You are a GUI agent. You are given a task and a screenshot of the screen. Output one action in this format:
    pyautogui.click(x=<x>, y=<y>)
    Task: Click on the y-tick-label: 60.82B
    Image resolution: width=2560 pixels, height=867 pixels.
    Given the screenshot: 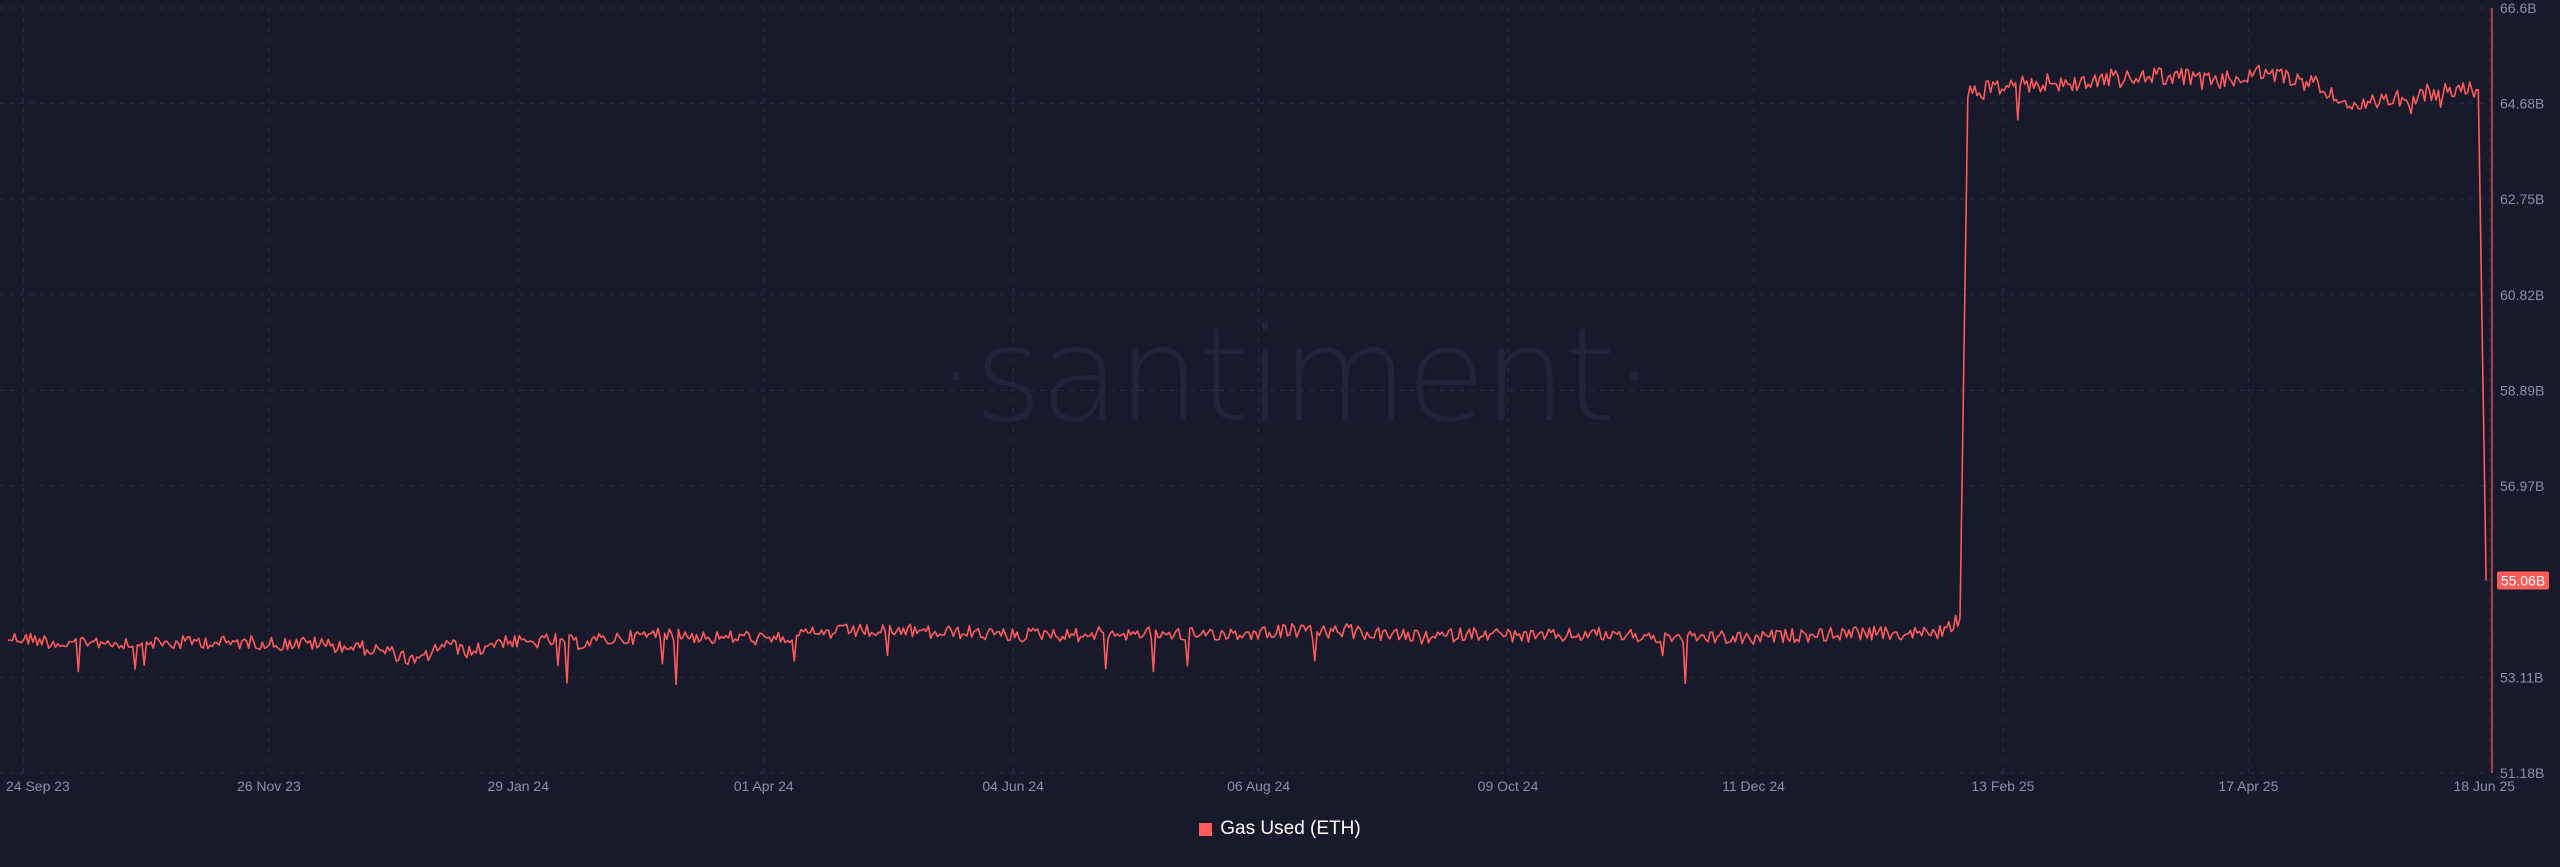 What is the action you would take?
    pyautogui.click(x=2522, y=295)
    